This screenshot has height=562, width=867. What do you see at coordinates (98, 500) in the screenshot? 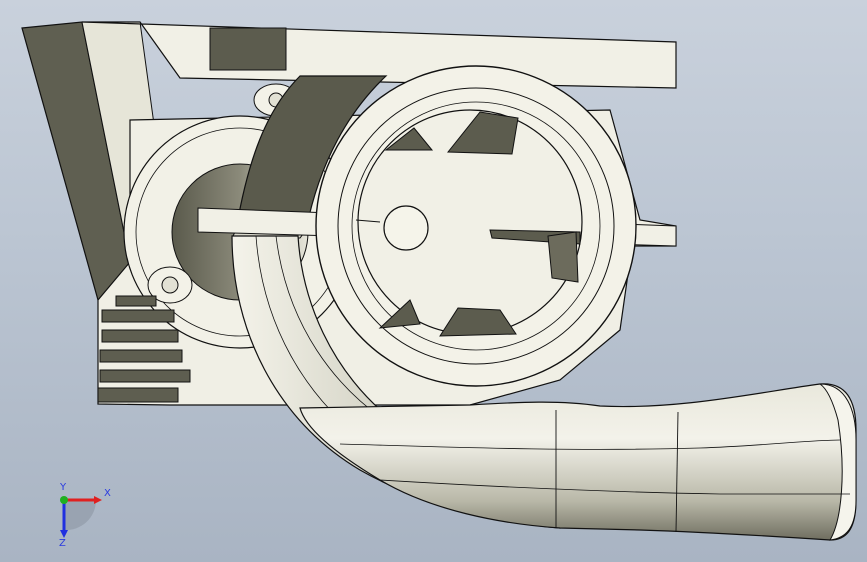
I see `x-axis-arrow` at bounding box center [98, 500].